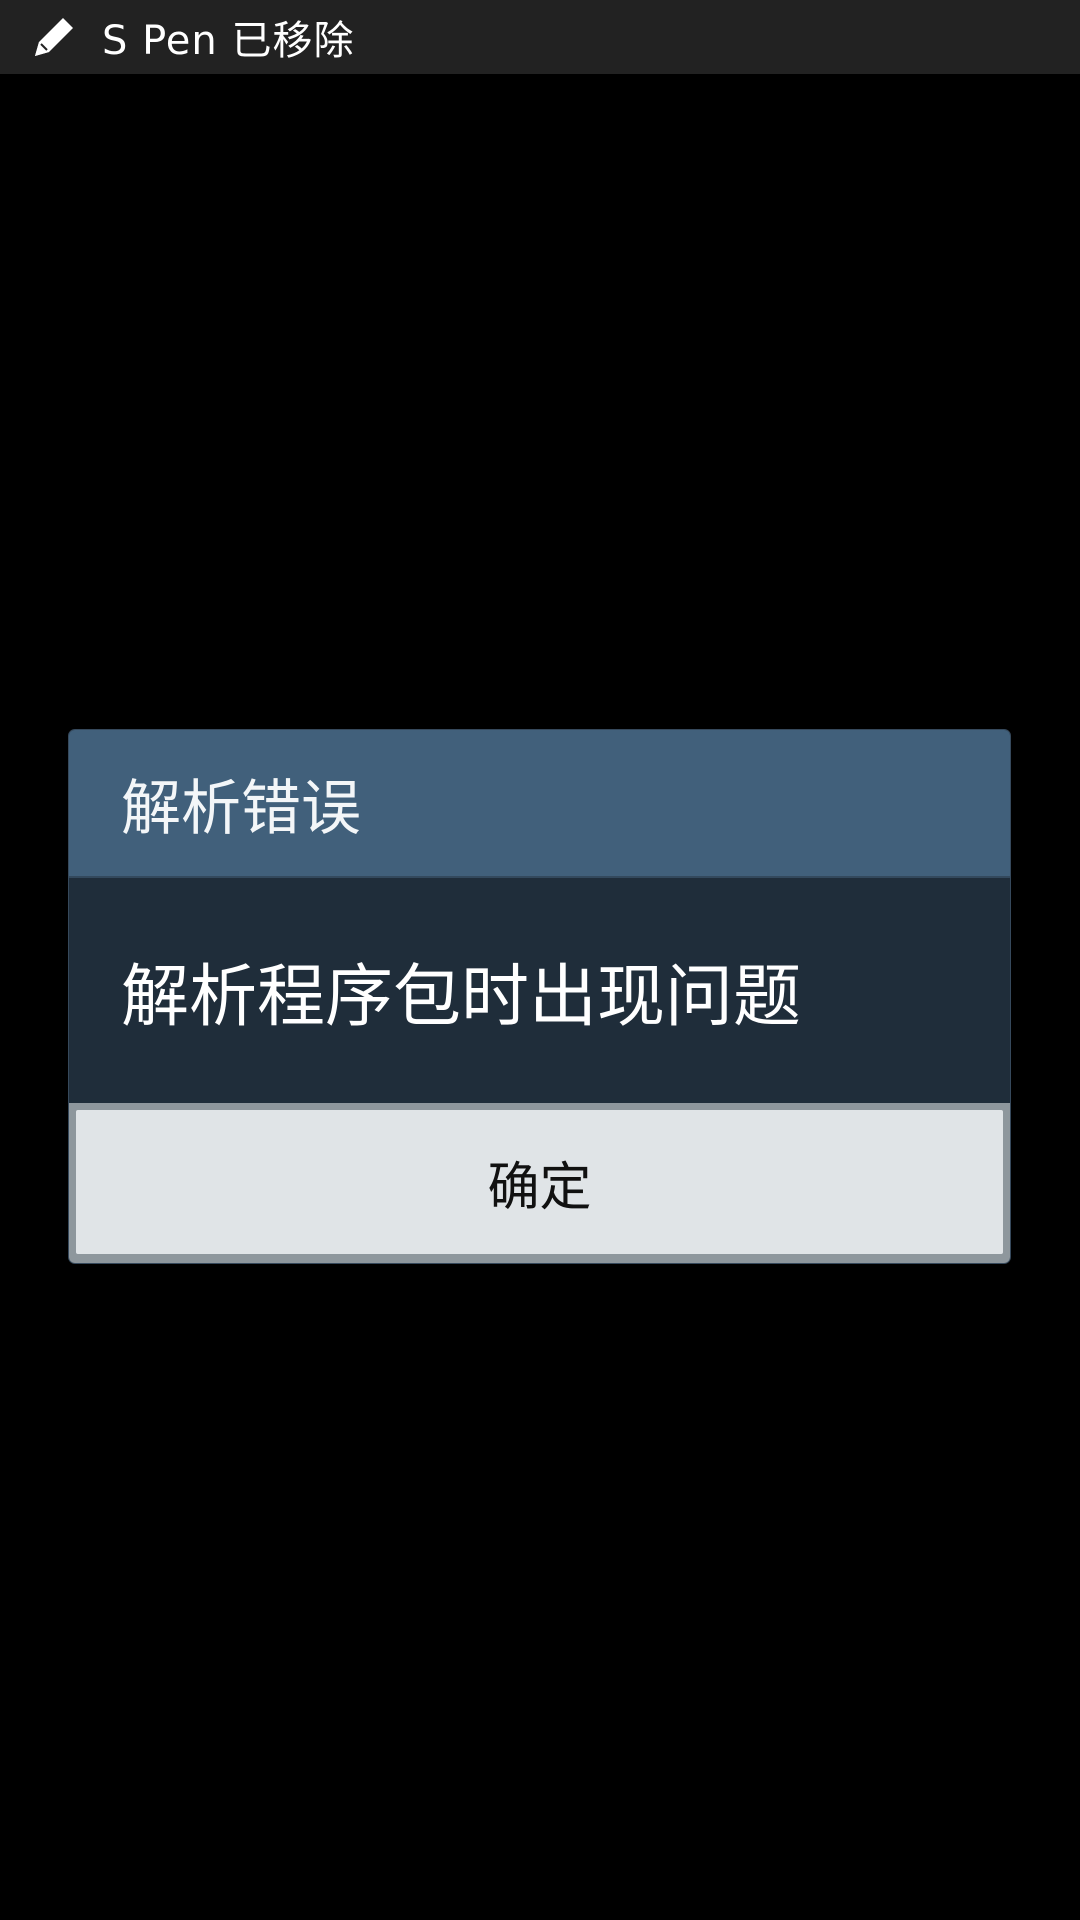 This screenshot has width=1080, height=1920. Describe the element at coordinates (540, 37) in the screenshot. I see `notification-bar: S Pen 已移除` at that location.